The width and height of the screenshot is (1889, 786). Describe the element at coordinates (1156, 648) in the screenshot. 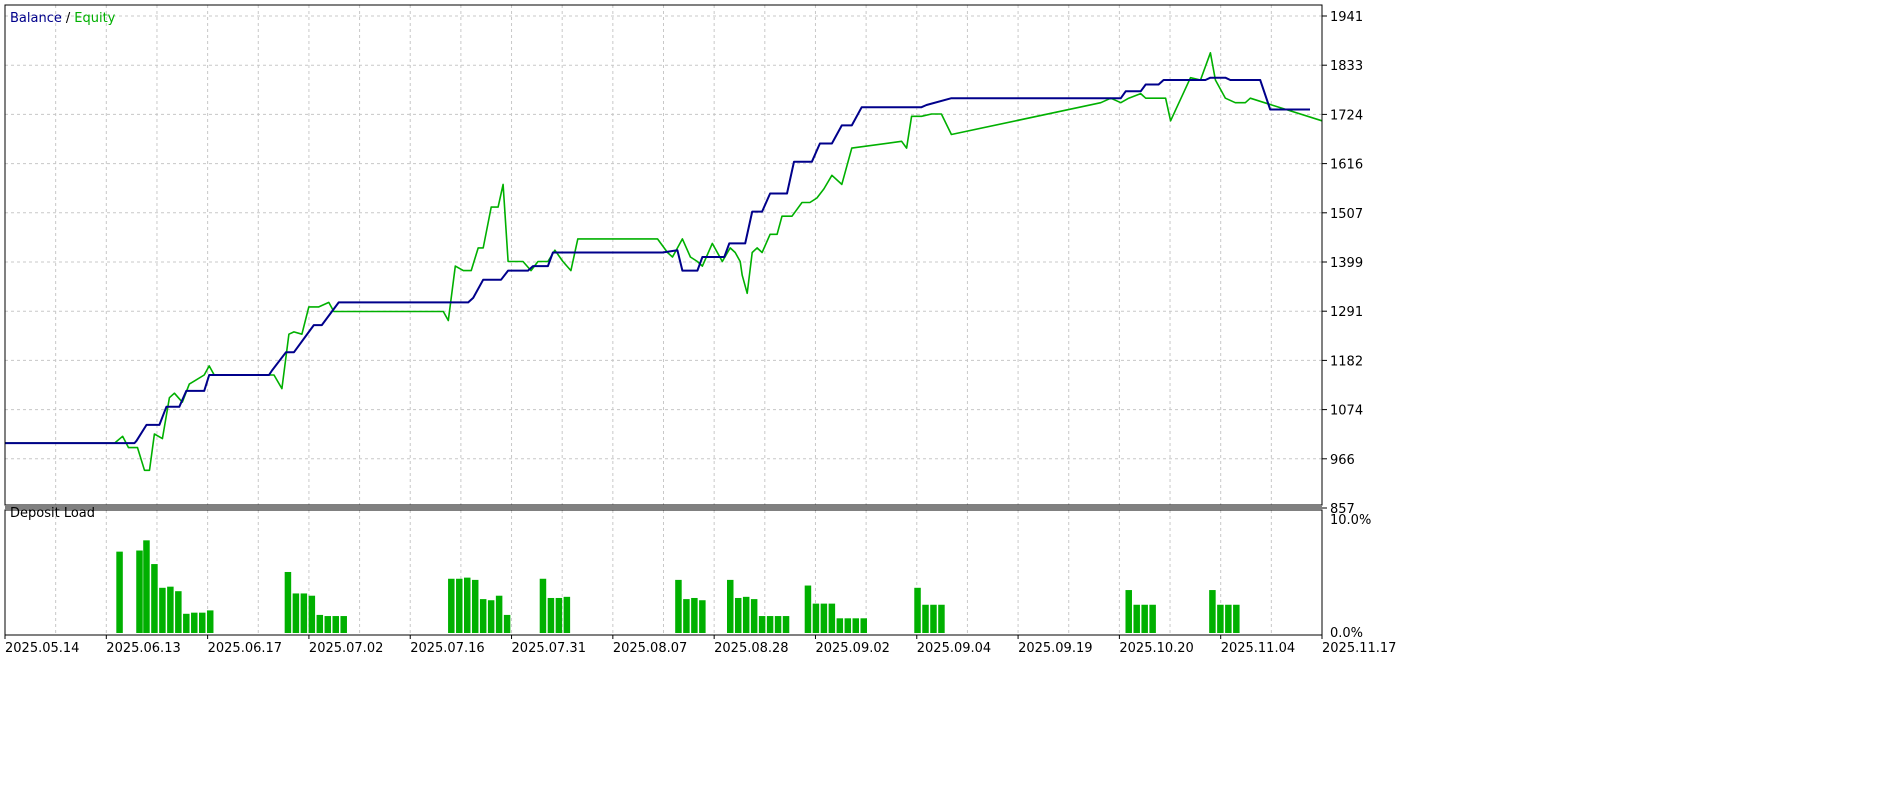

I see `x-tick-label: 2025.10.20` at that location.